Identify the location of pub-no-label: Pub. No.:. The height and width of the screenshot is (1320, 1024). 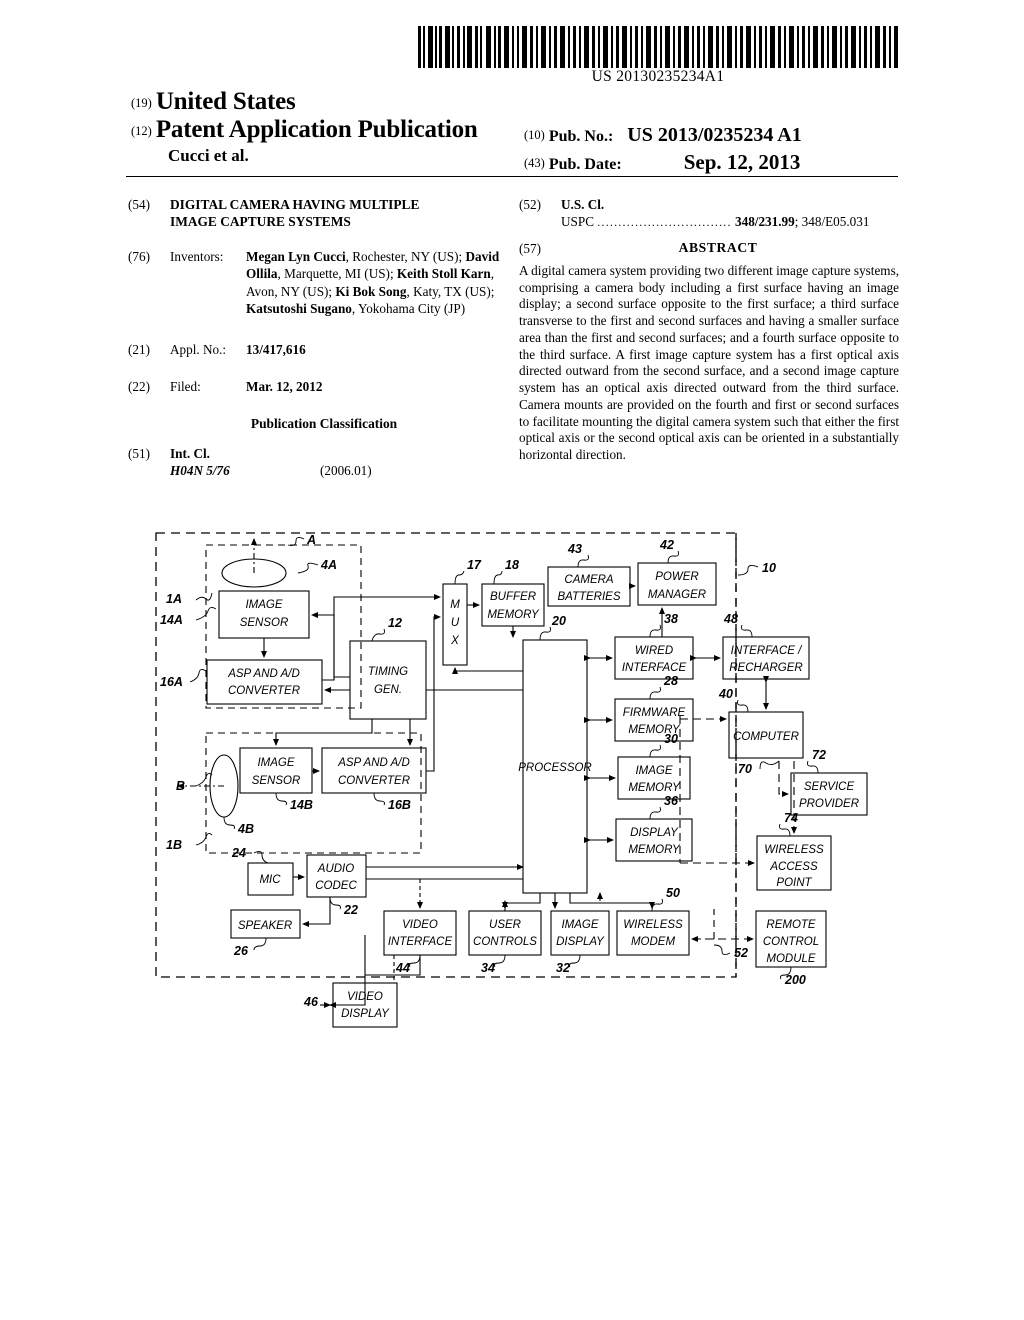
(581, 136).